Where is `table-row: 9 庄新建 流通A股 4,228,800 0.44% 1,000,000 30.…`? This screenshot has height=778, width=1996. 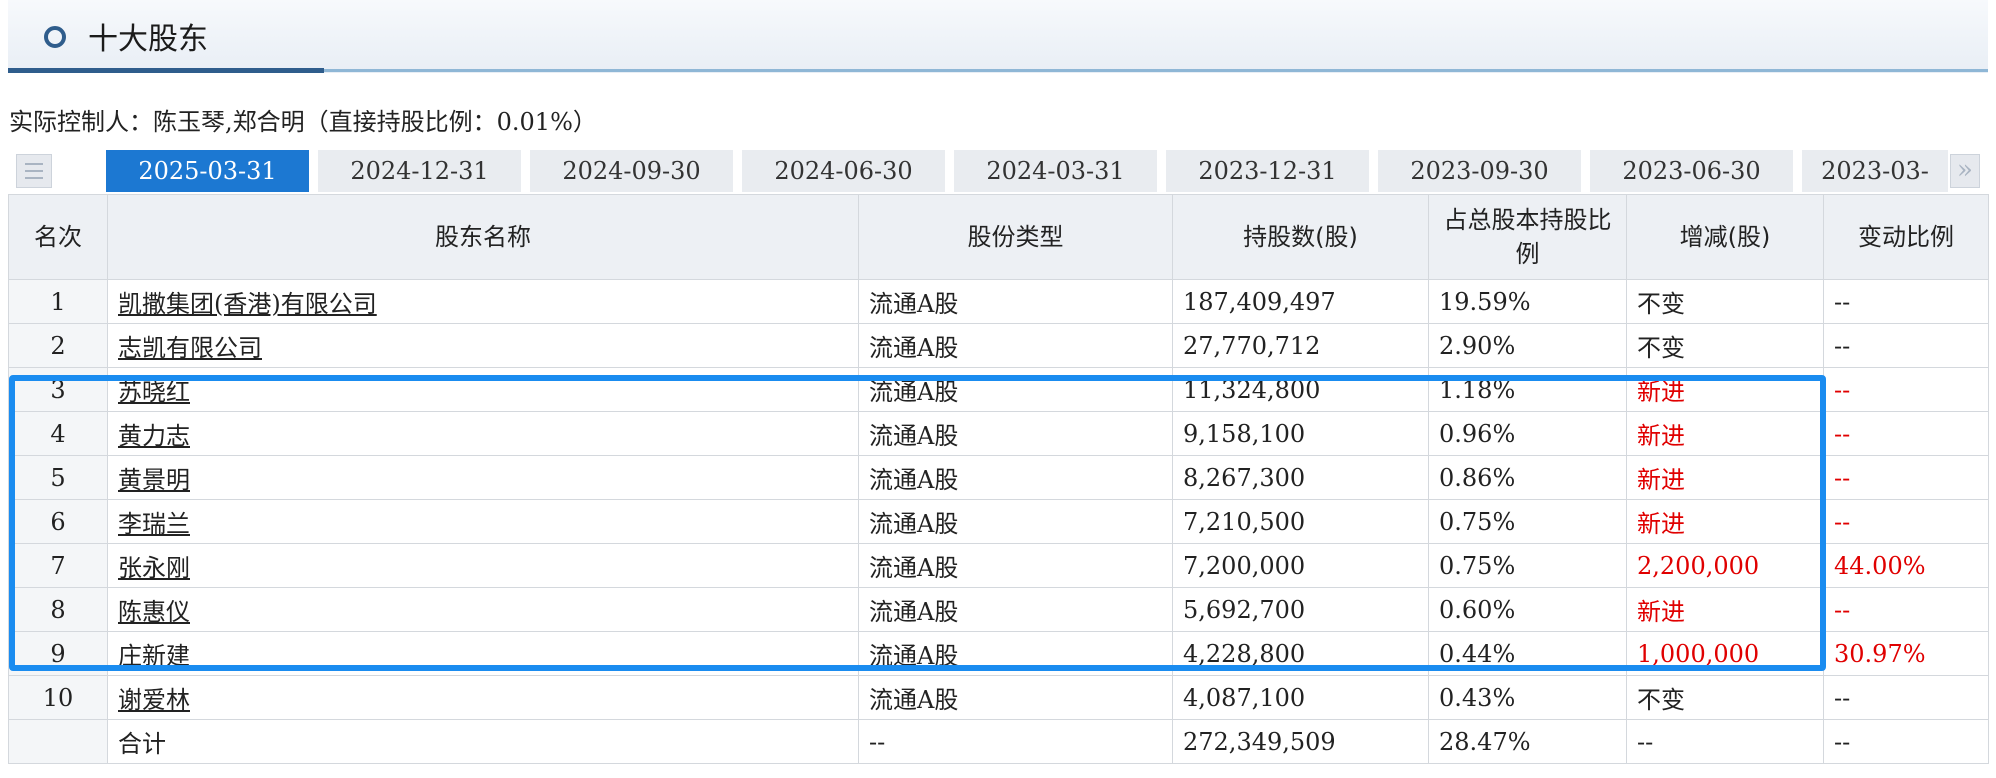 table-row: 9 庄新建 流通A股 4,228,800 0.44% 1,000,000 30.… is located at coordinates (998, 653).